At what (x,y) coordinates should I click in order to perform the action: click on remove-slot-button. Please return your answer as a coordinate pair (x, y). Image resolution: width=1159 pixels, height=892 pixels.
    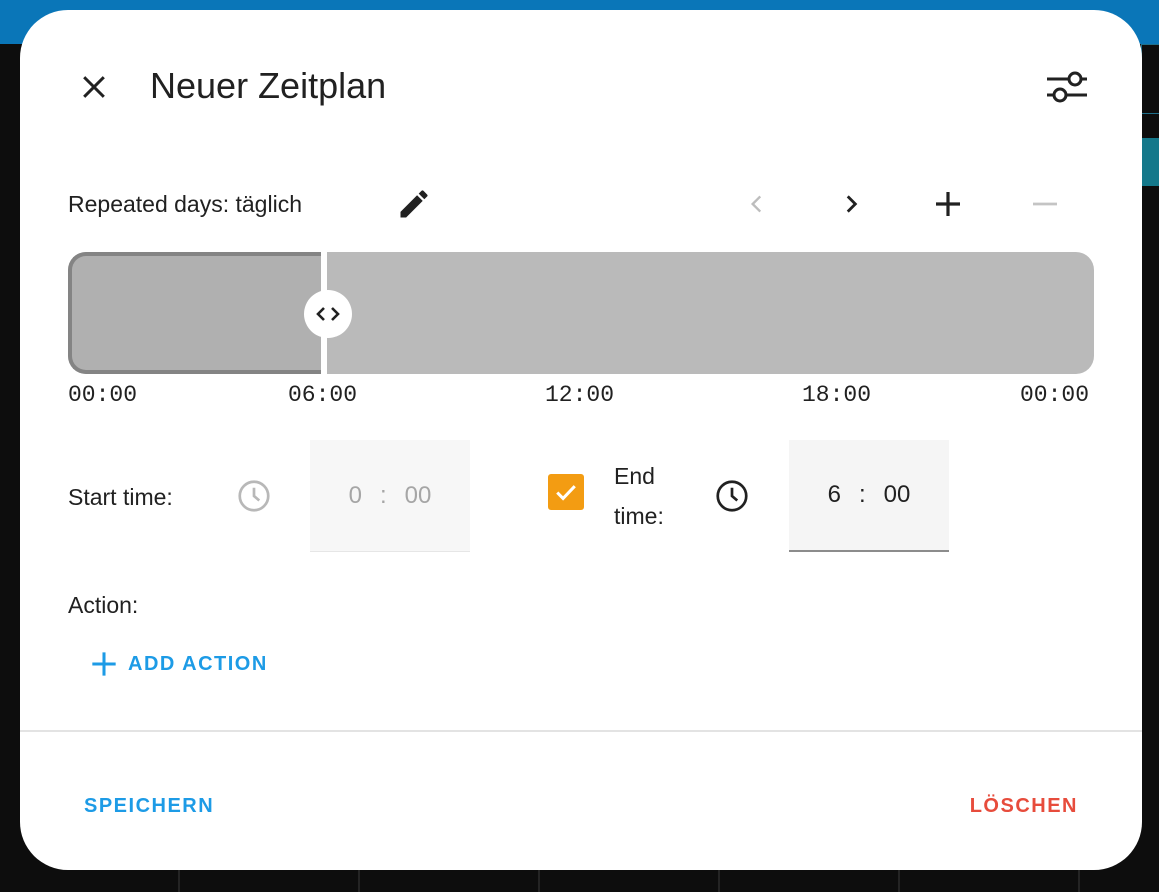
    Looking at the image, I should click on (1045, 204).